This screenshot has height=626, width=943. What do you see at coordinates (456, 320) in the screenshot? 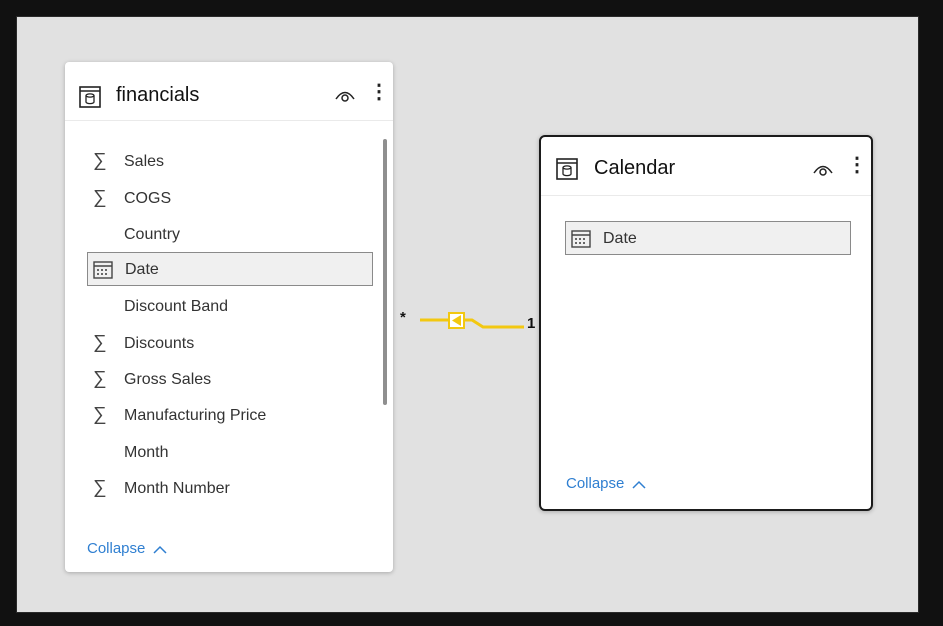
I see `filter-direction-icon` at bounding box center [456, 320].